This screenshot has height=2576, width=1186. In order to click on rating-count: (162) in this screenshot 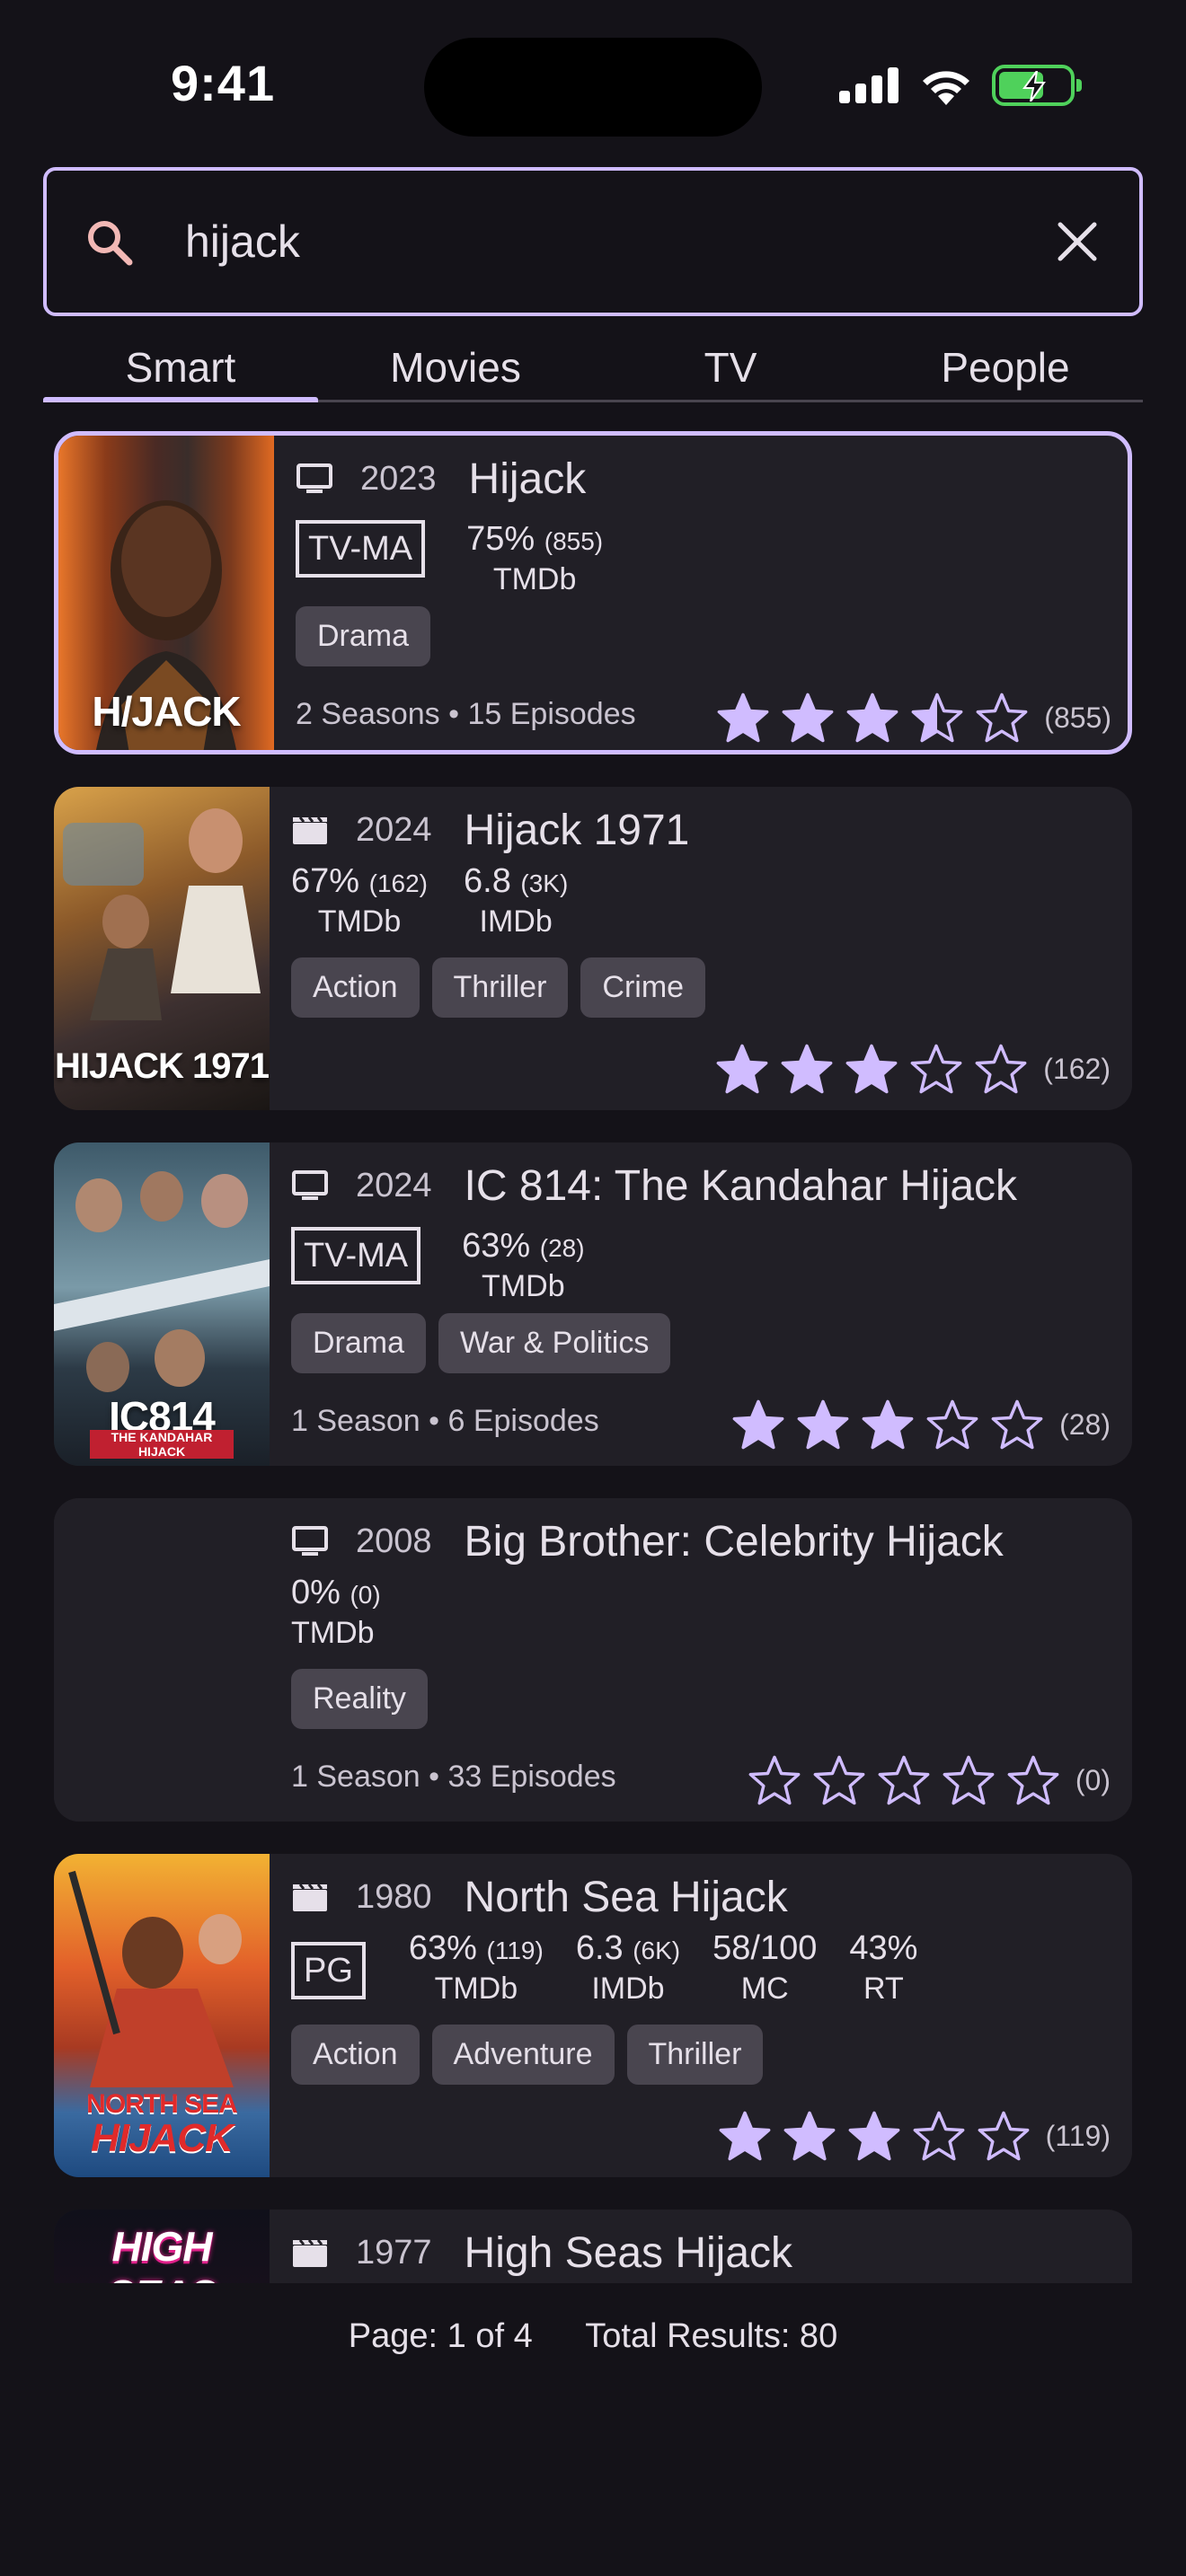, I will do `click(1077, 1068)`.